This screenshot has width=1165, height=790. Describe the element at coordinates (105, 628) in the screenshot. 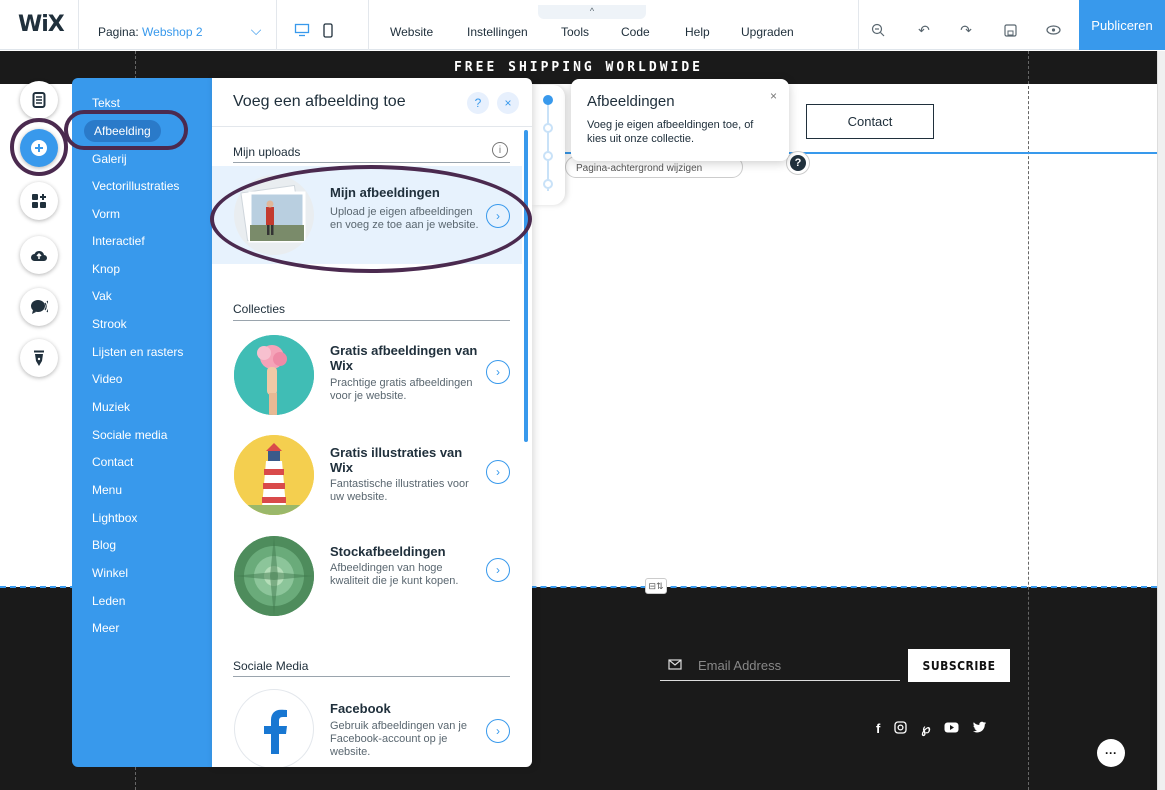

I see `category-meer: Meer` at that location.